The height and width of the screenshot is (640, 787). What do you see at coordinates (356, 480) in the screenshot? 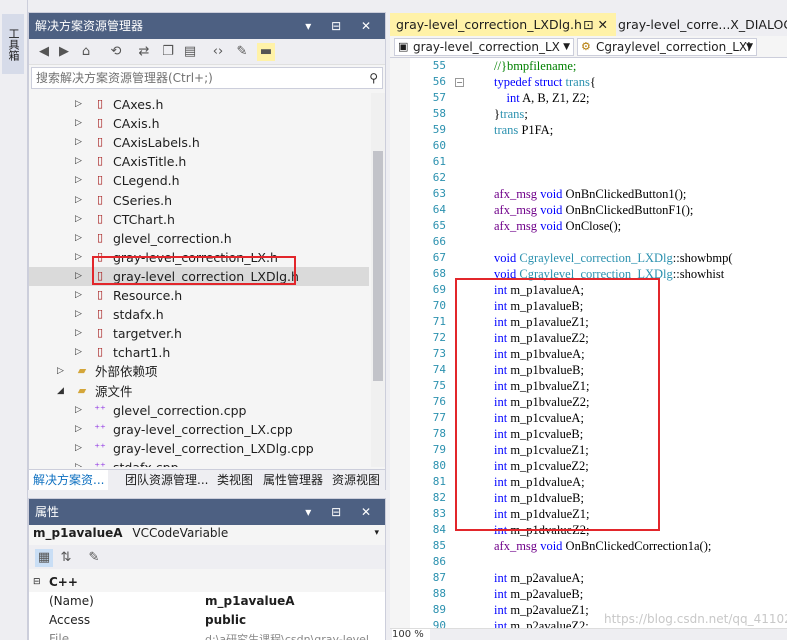
I see `tab-resource-view: 资源视图` at bounding box center [356, 480].